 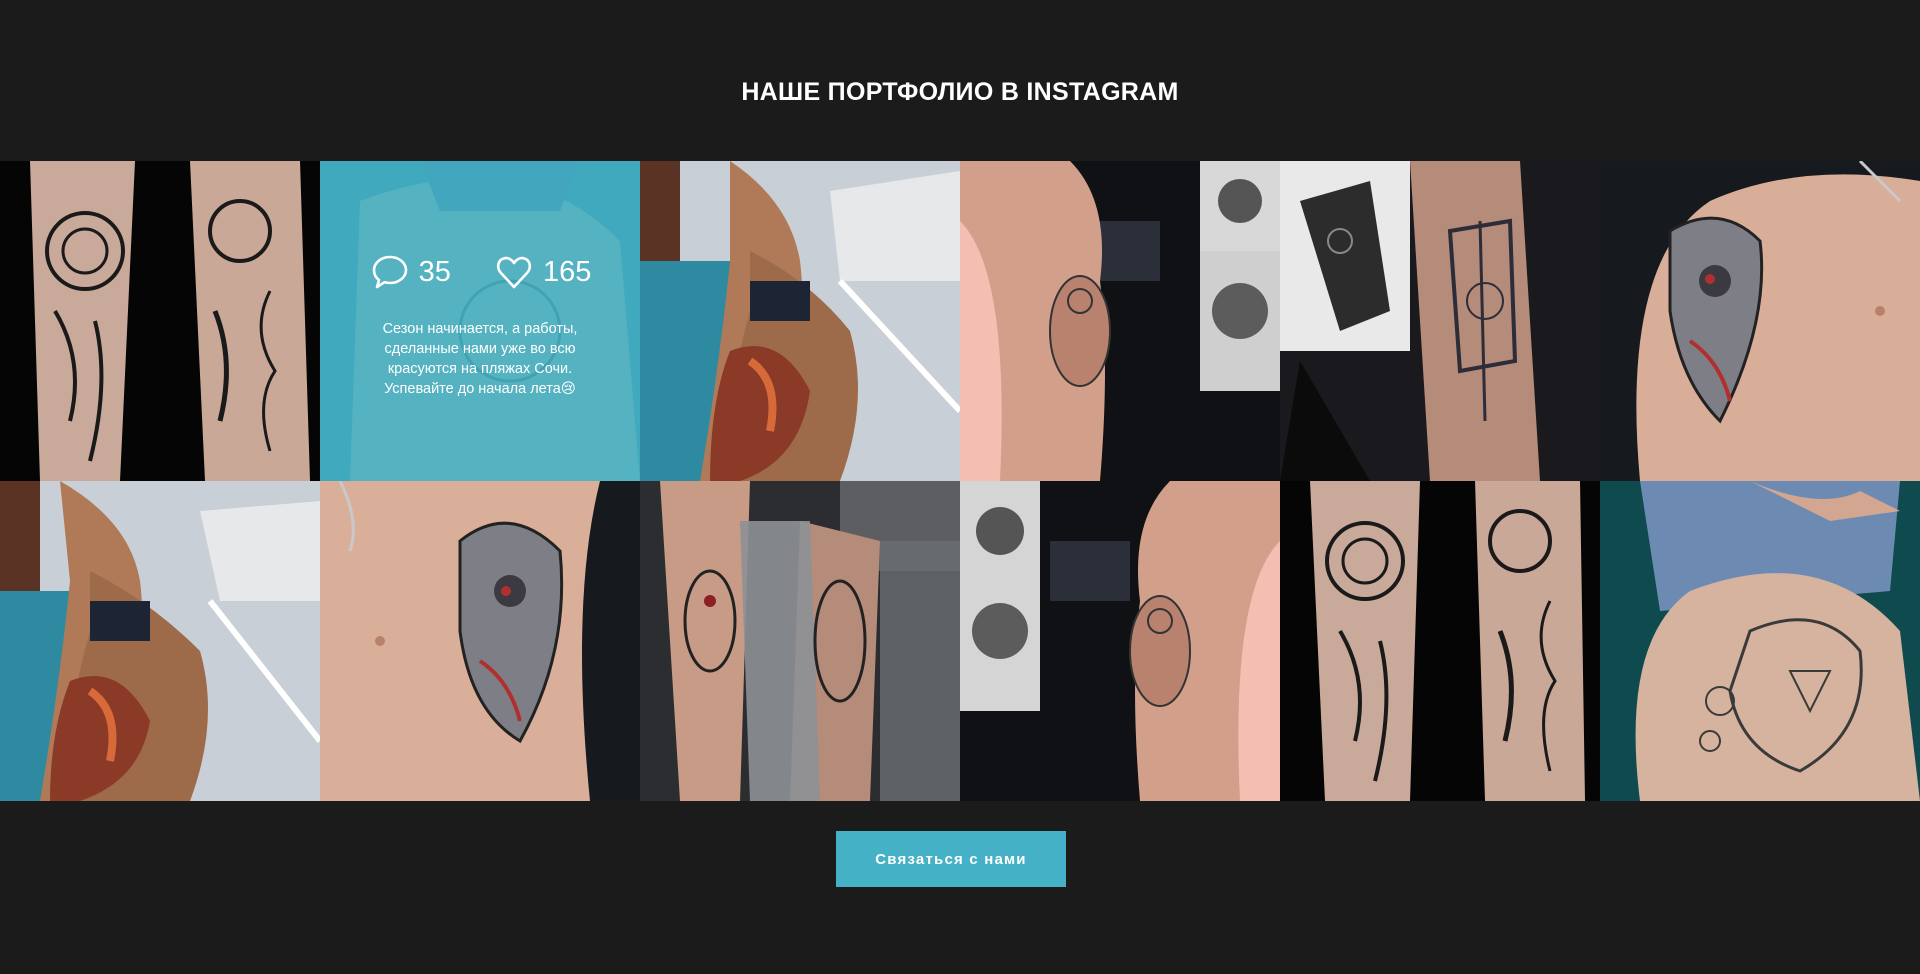 I want to click on speech-bubble-icon, so click(x=389, y=272).